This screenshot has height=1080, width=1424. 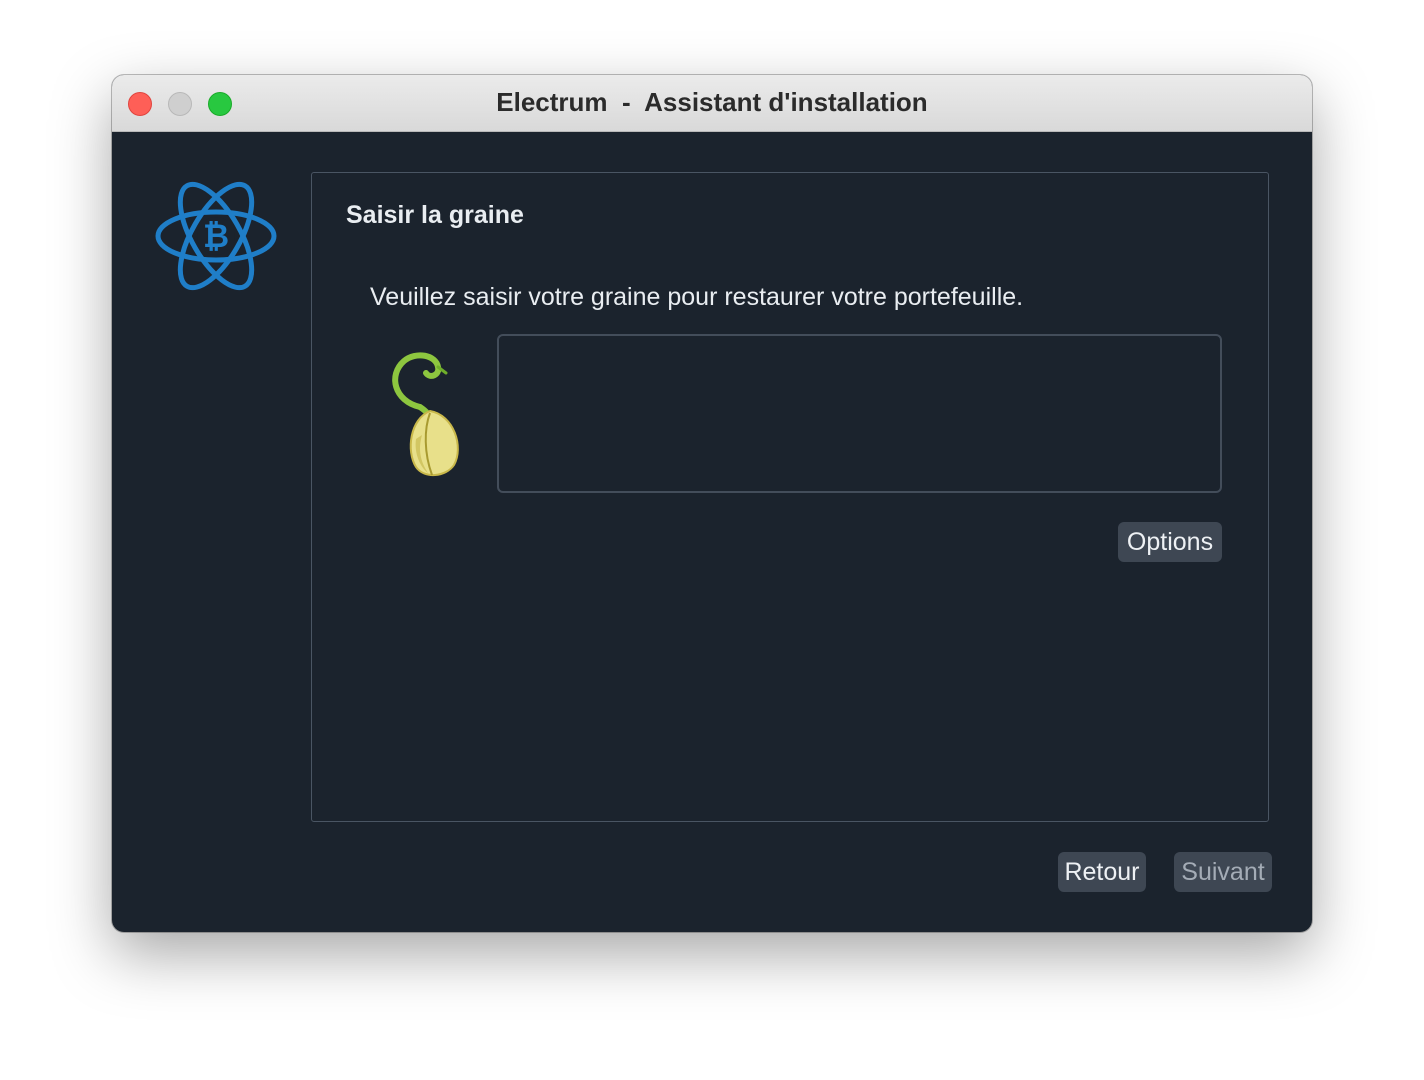 What do you see at coordinates (1102, 872) in the screenshot?
I see `back-button: Retour` at bounding box center [1102, 872].